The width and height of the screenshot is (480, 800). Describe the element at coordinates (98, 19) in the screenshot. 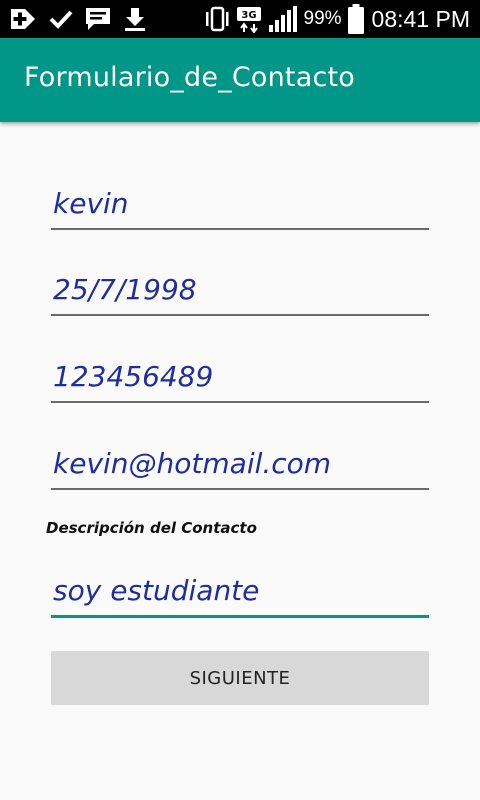

I see `message-icon` at that location.